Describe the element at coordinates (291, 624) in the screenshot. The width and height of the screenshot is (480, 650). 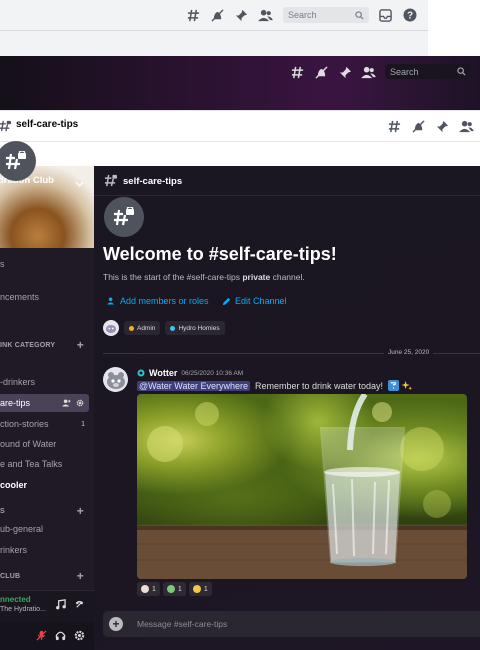
I see `message-input: + Message #self-care-tips` at that location.